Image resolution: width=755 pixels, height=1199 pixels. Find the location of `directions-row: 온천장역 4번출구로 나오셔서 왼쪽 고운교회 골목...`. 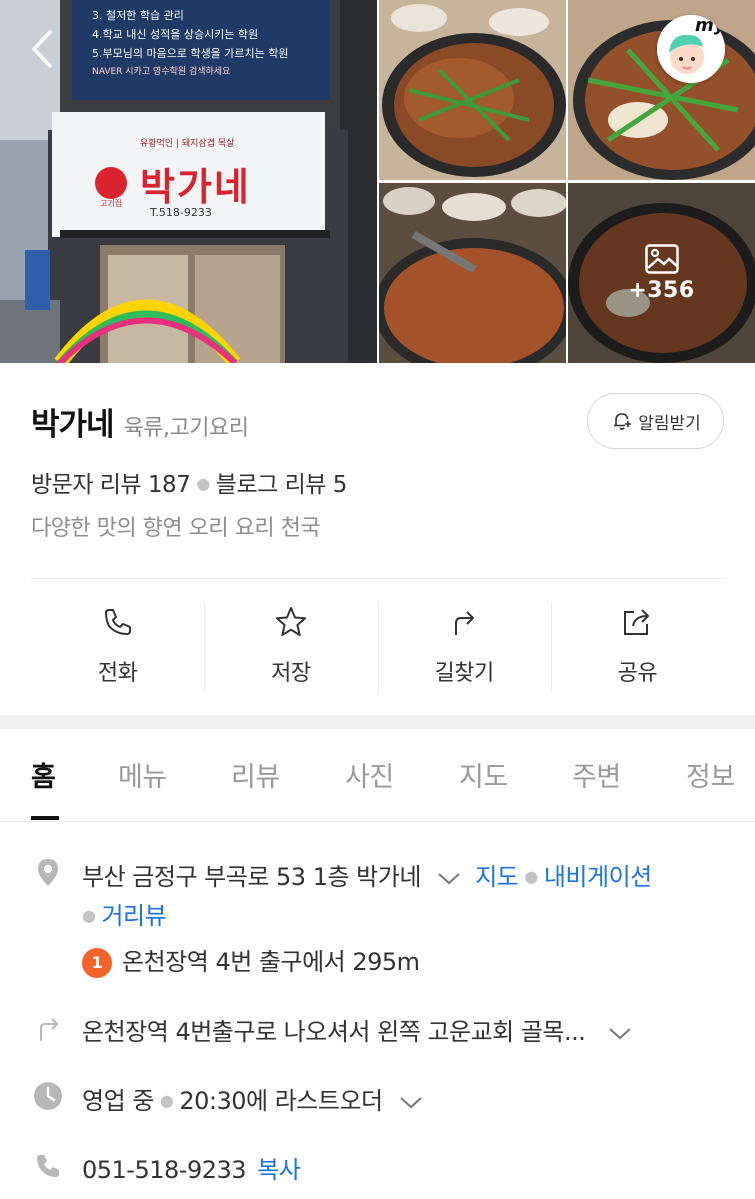

directions-row: 온천장역 4번출구로 나오셔서 왼쪽 고운교회 골목... is located at coordinates (357, 1029).